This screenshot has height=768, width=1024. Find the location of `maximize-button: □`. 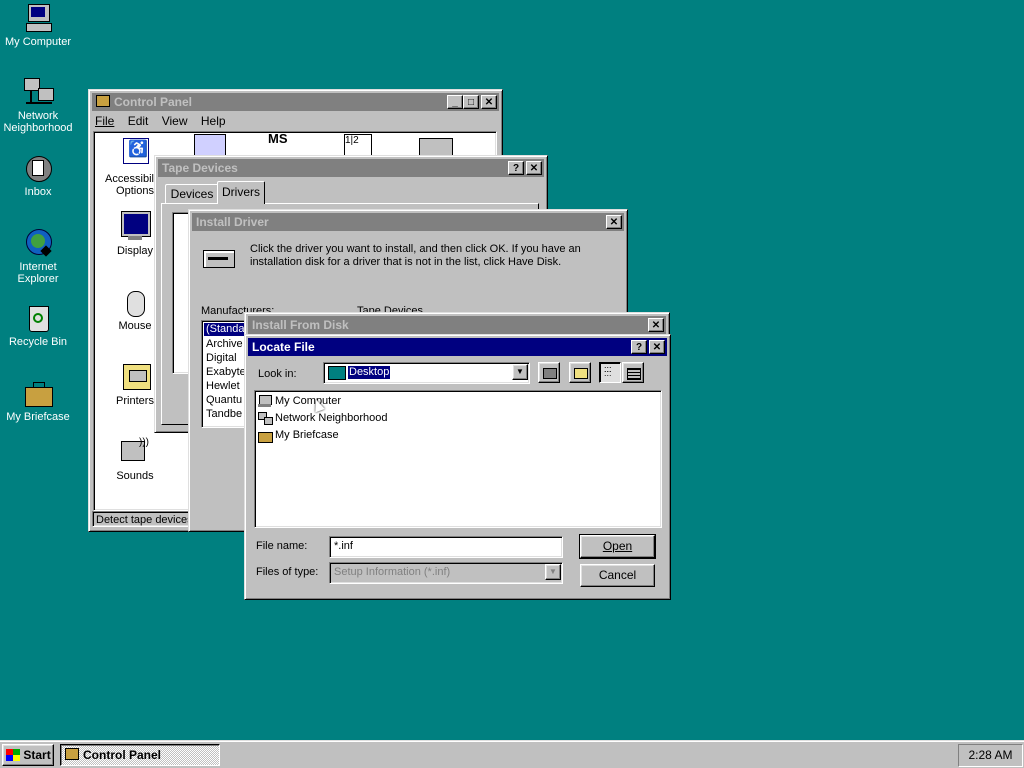

maximize-button: □ is located at coordinates (471, 102).